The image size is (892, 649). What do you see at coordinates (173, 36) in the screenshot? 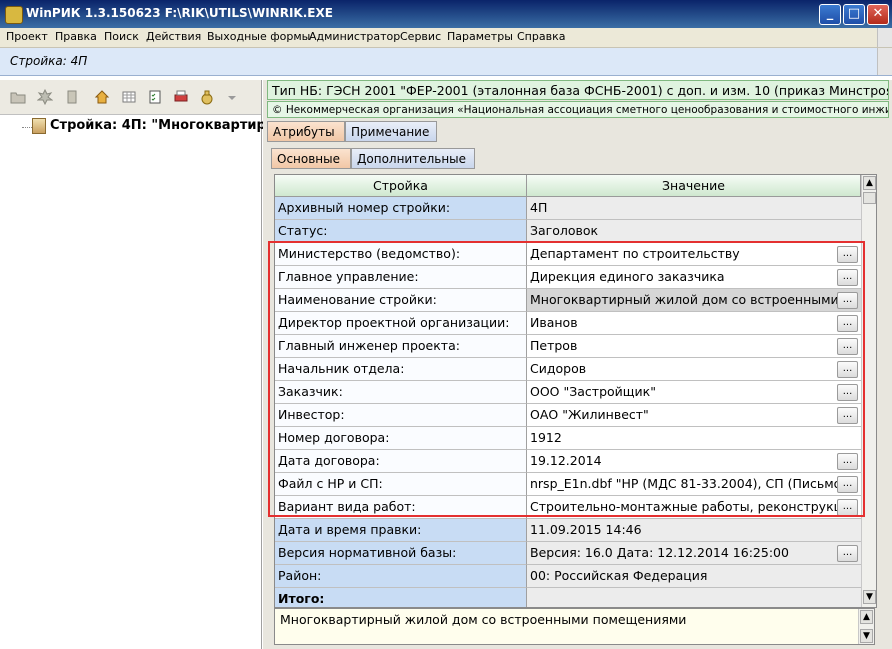
I see `menu-actions: Действия` at bounding box center [173, 36].